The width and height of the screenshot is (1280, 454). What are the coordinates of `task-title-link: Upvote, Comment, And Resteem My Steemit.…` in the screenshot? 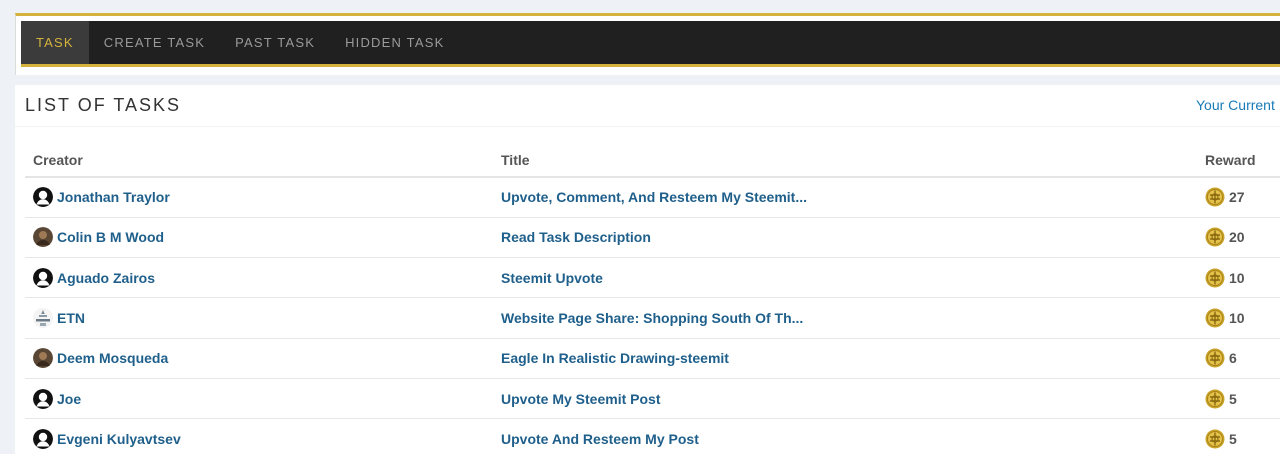 It's located at (654, 197).